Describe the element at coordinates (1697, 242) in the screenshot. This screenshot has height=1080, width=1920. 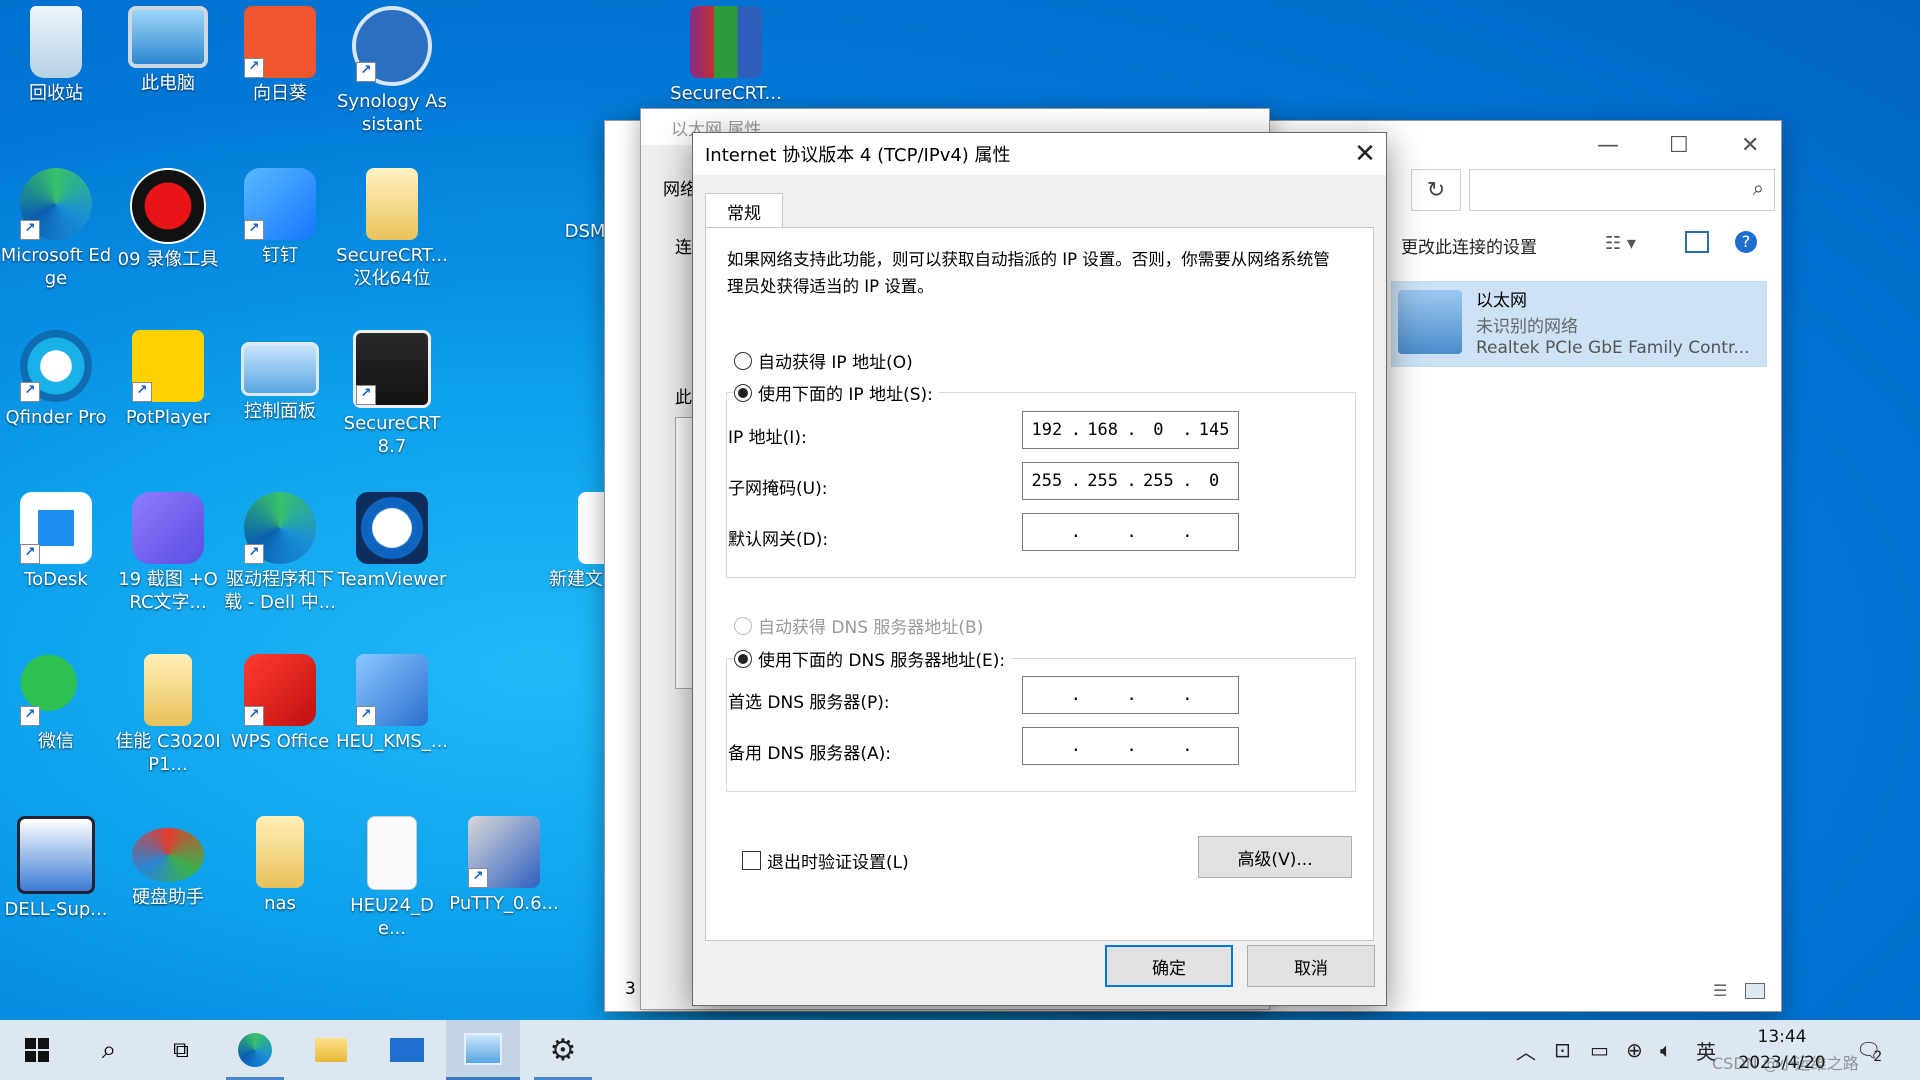
I see `preview-pane-icon` at that location.